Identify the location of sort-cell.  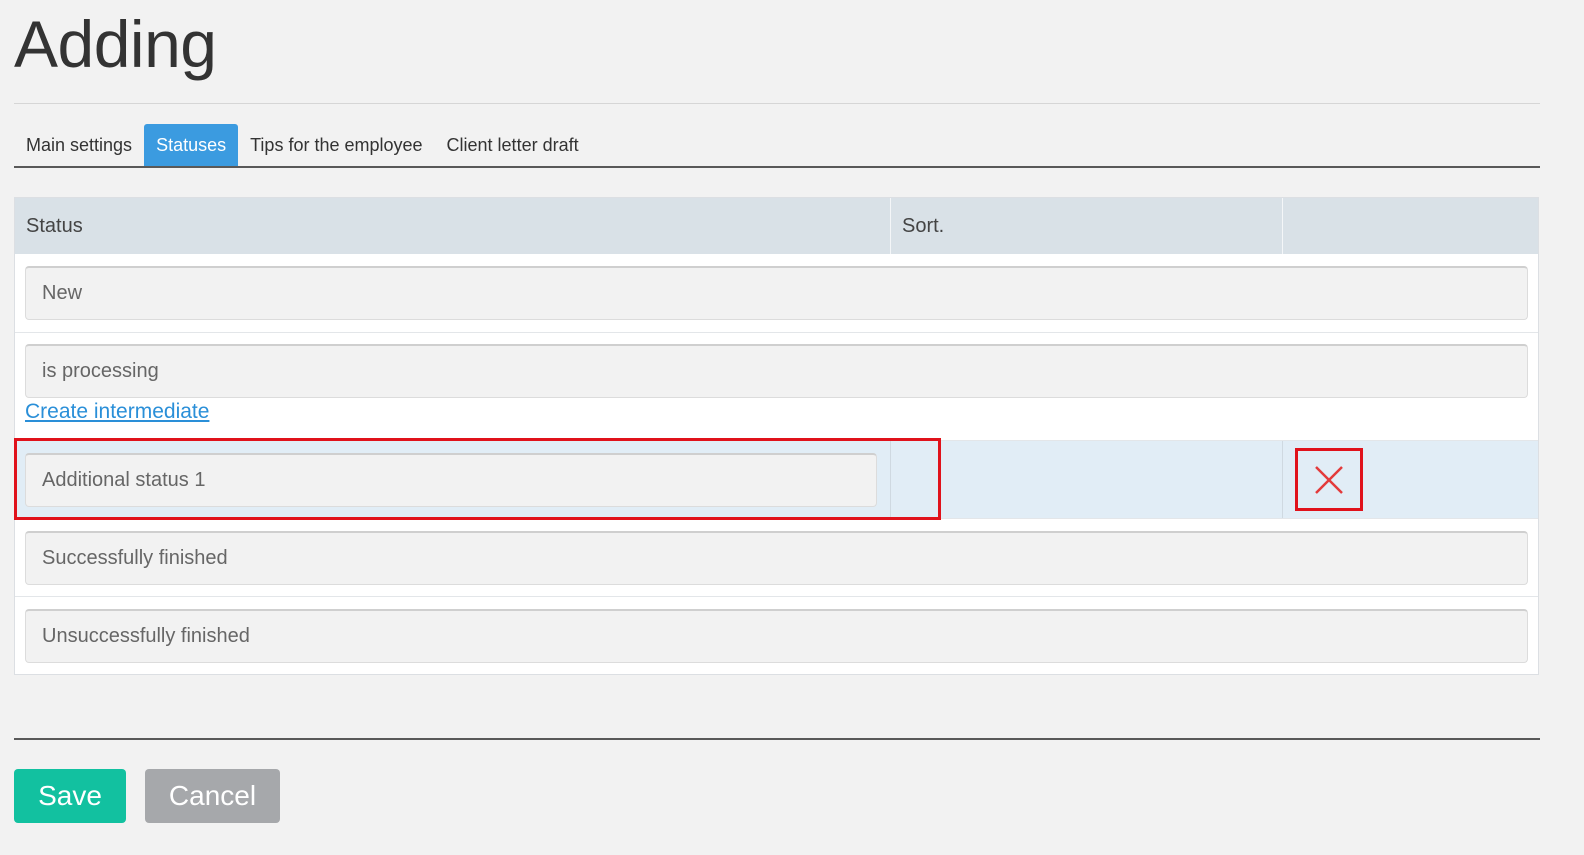
(1087, 479).